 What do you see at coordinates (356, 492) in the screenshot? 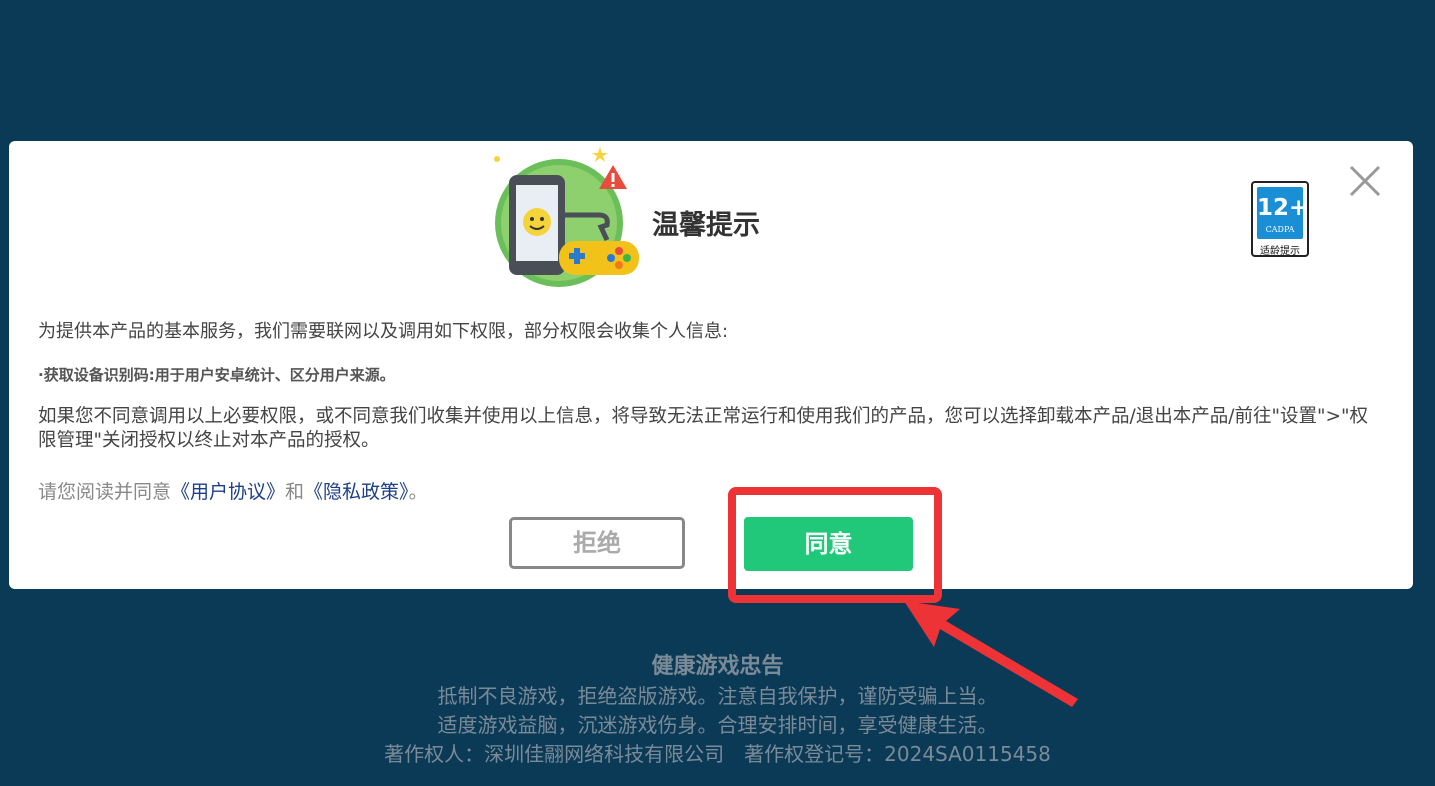
I see `privacy-policy-link: 《隐私政策》` at bounding box center [356, 492].